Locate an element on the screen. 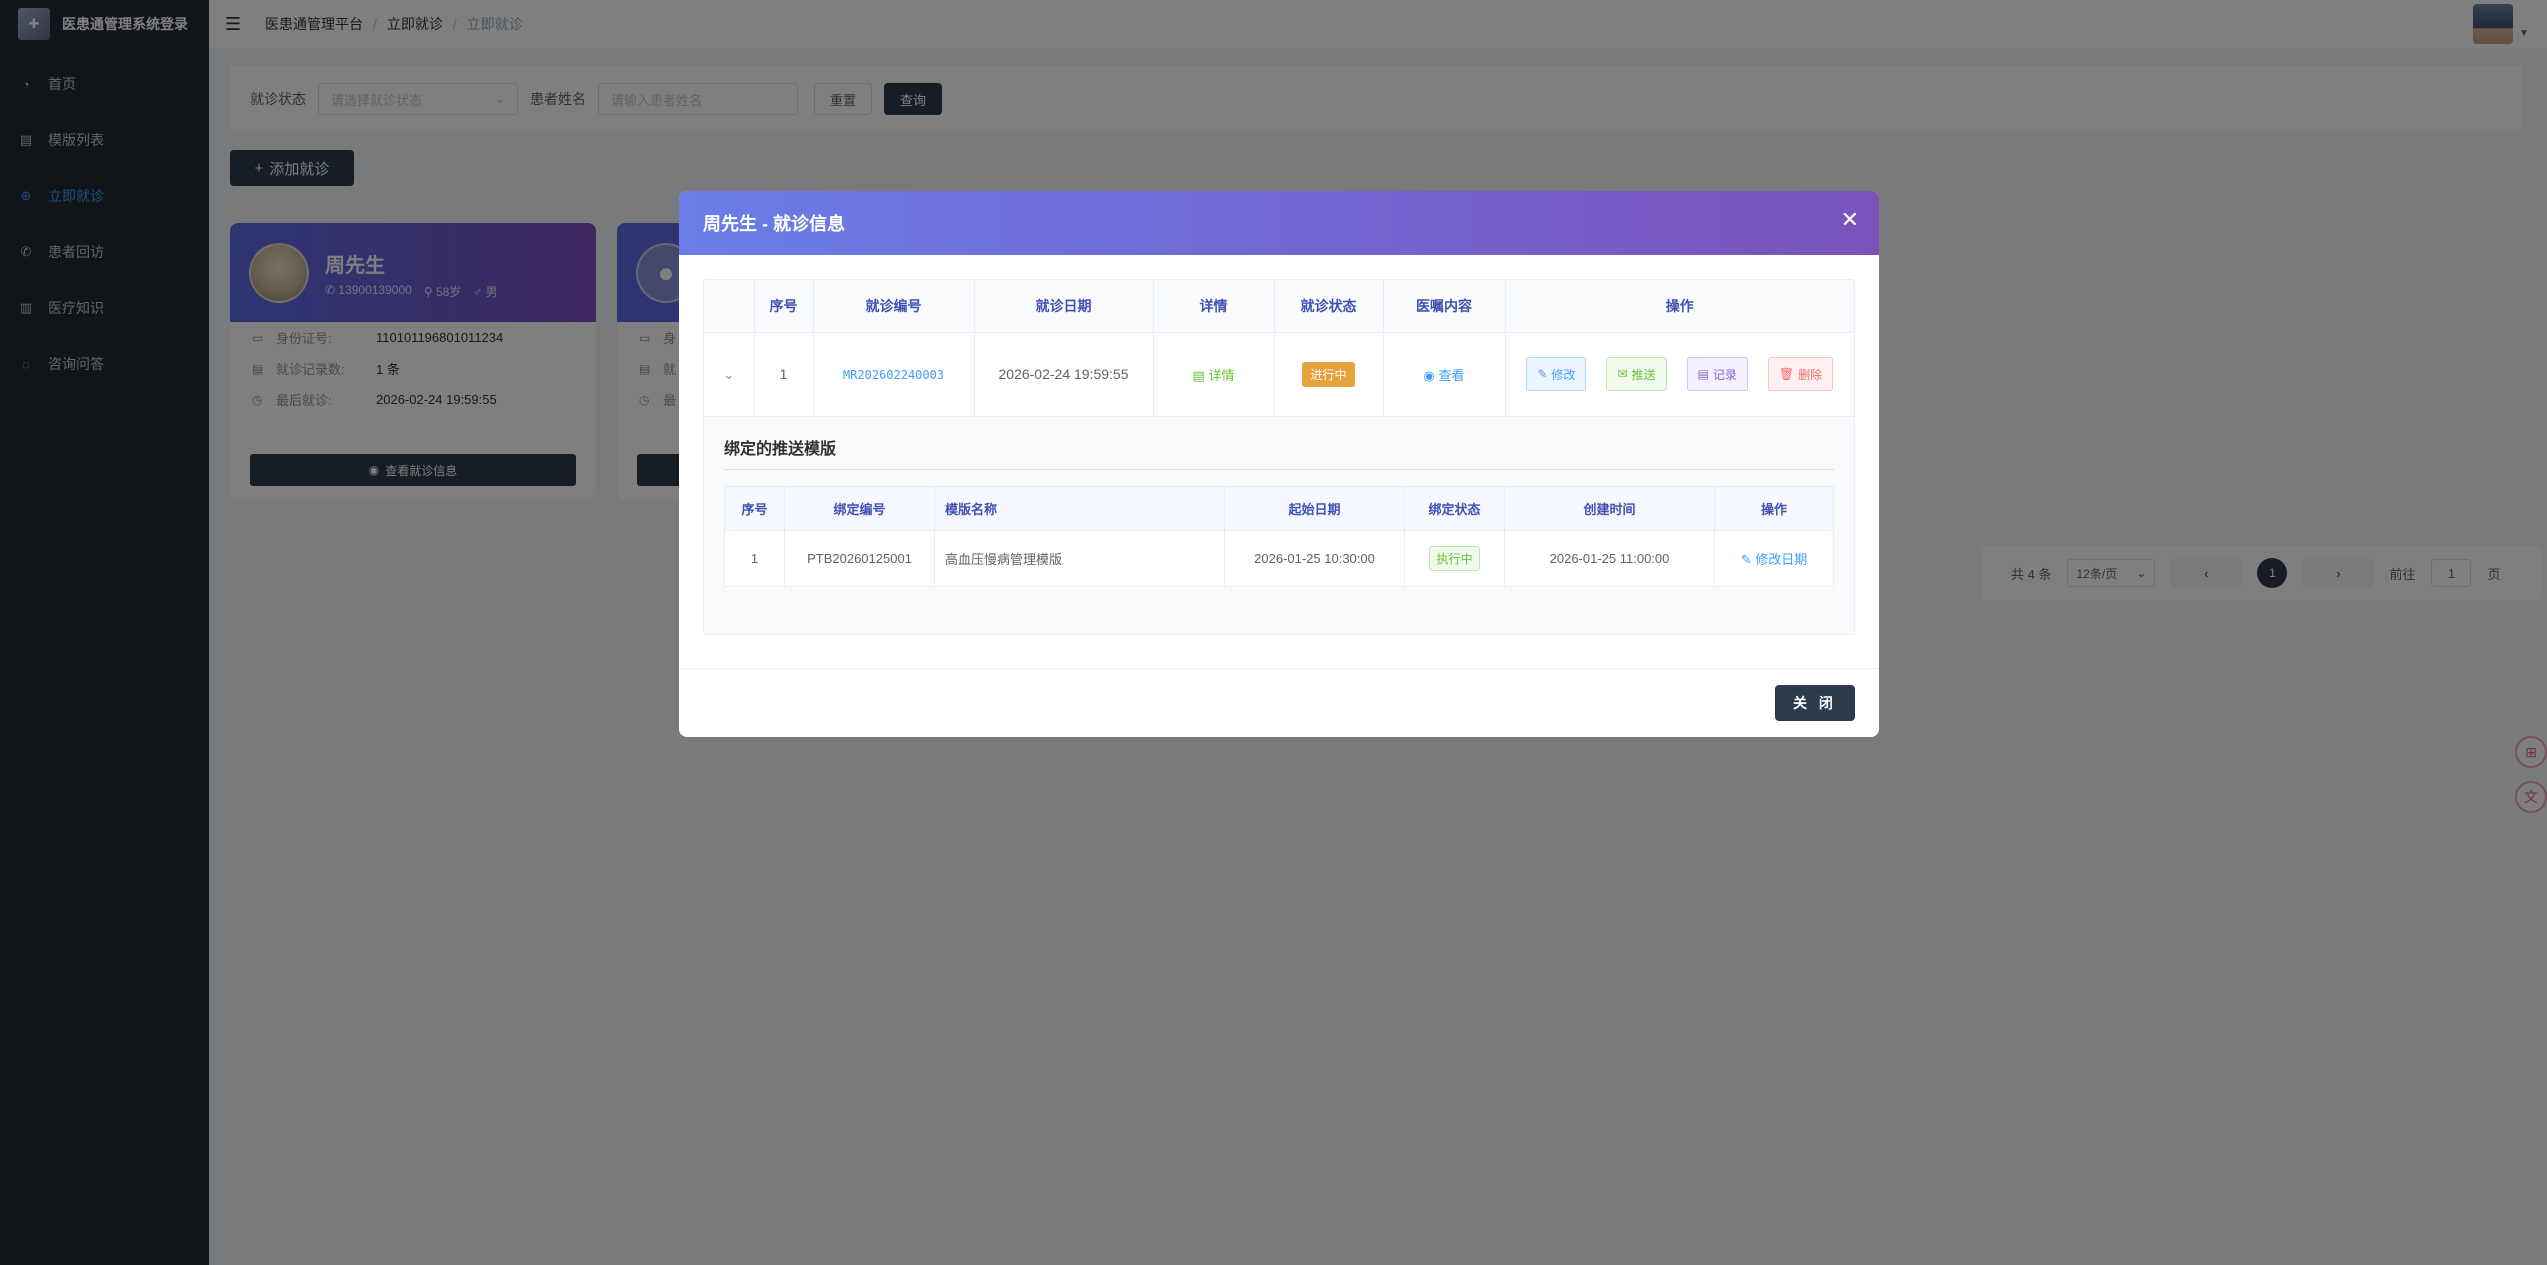  push-button: ✉ 推送 is located at coordinates (1636, 374).